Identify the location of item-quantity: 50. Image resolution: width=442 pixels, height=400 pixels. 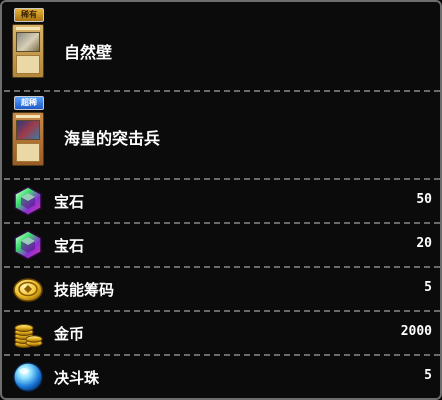
(424, 199).